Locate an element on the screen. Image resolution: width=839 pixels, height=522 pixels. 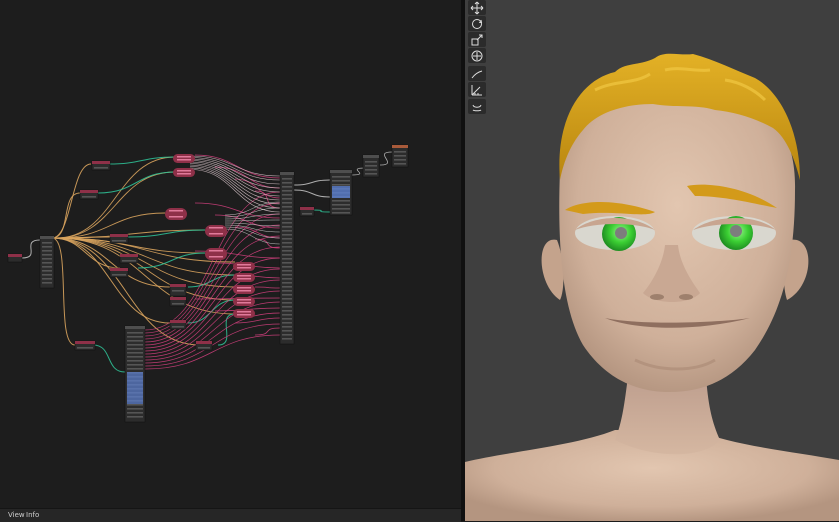
node-value-6-header is located at coordinates (178, 285).